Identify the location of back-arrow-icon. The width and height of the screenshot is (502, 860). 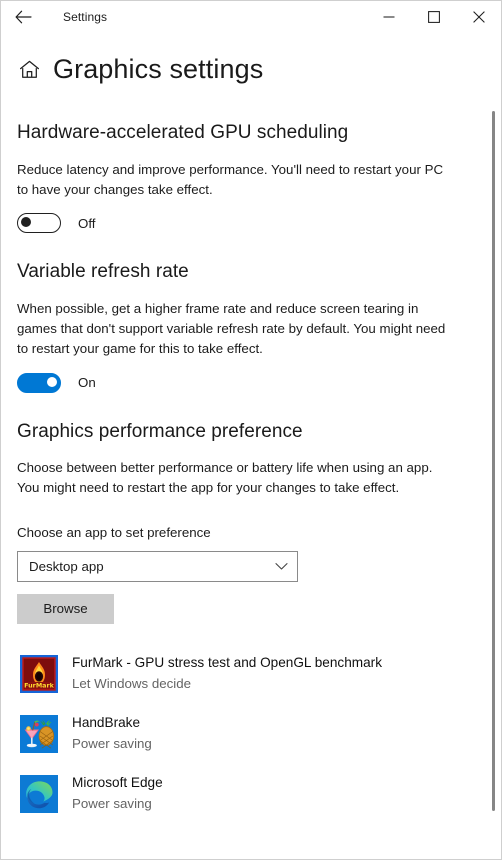
(23, 17).